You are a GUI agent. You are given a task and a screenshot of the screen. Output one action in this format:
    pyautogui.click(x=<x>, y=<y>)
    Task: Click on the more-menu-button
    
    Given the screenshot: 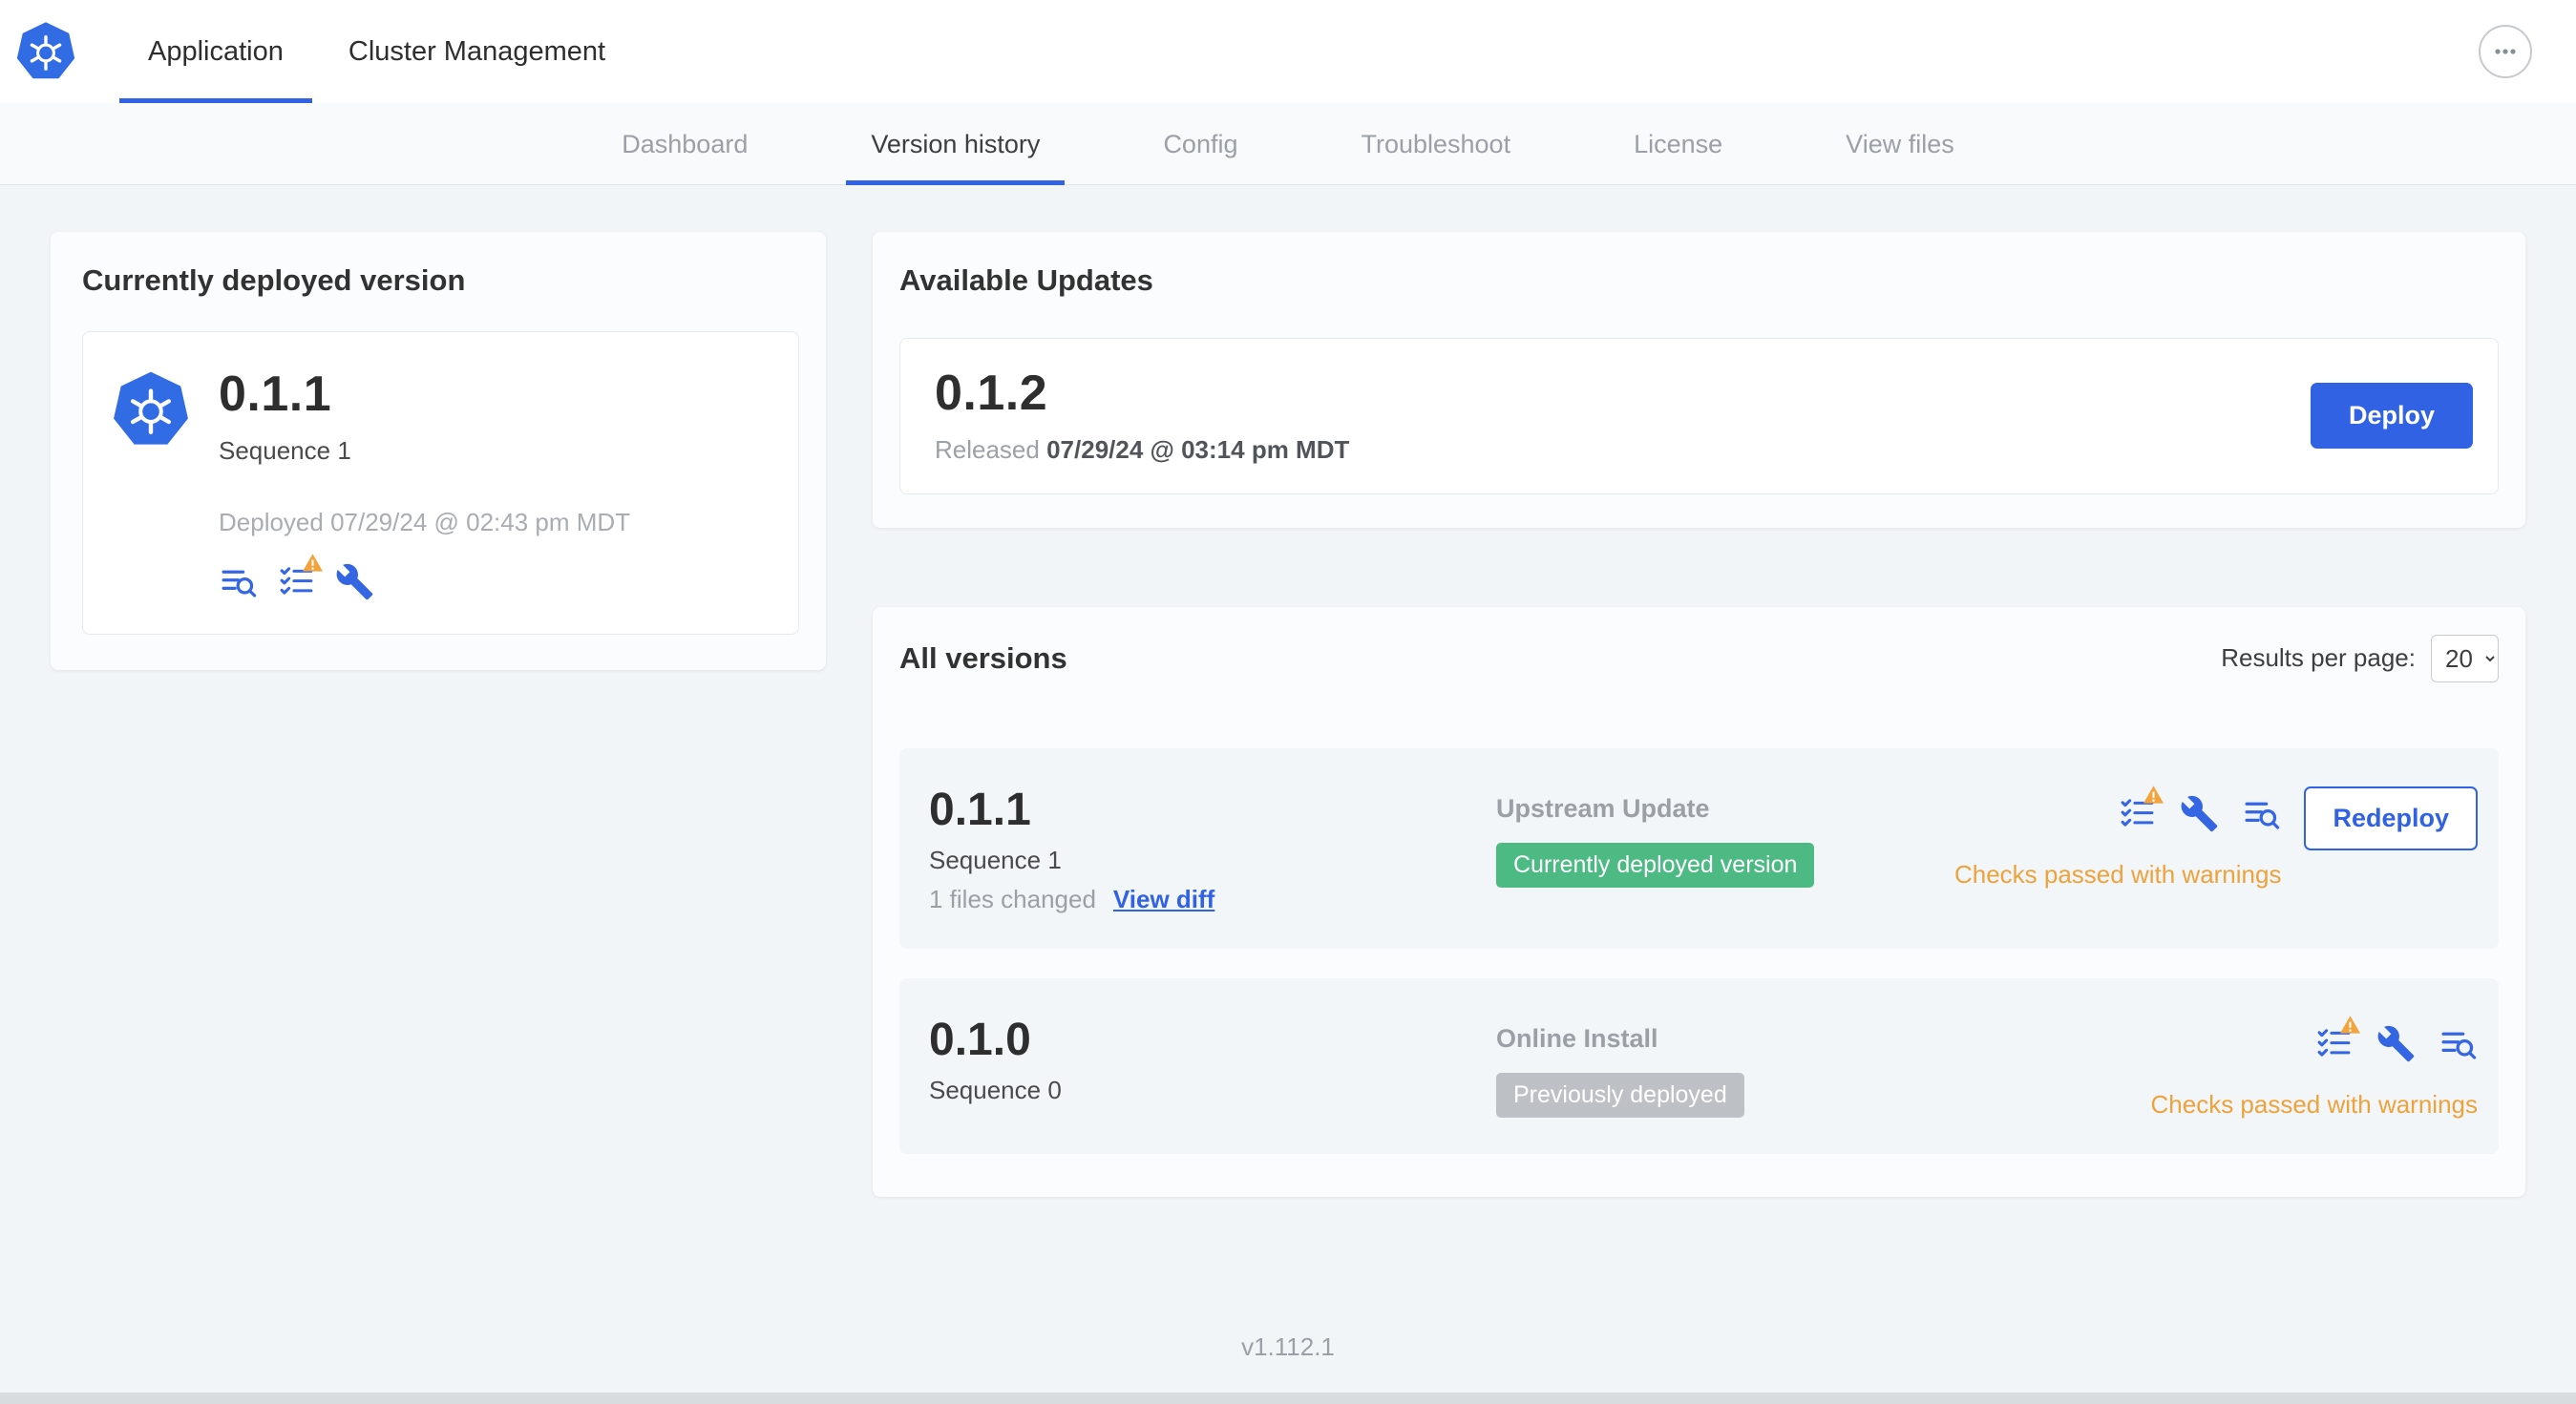 What is the action you would take?
    pyautogui.click(x=2505, y=51)
    